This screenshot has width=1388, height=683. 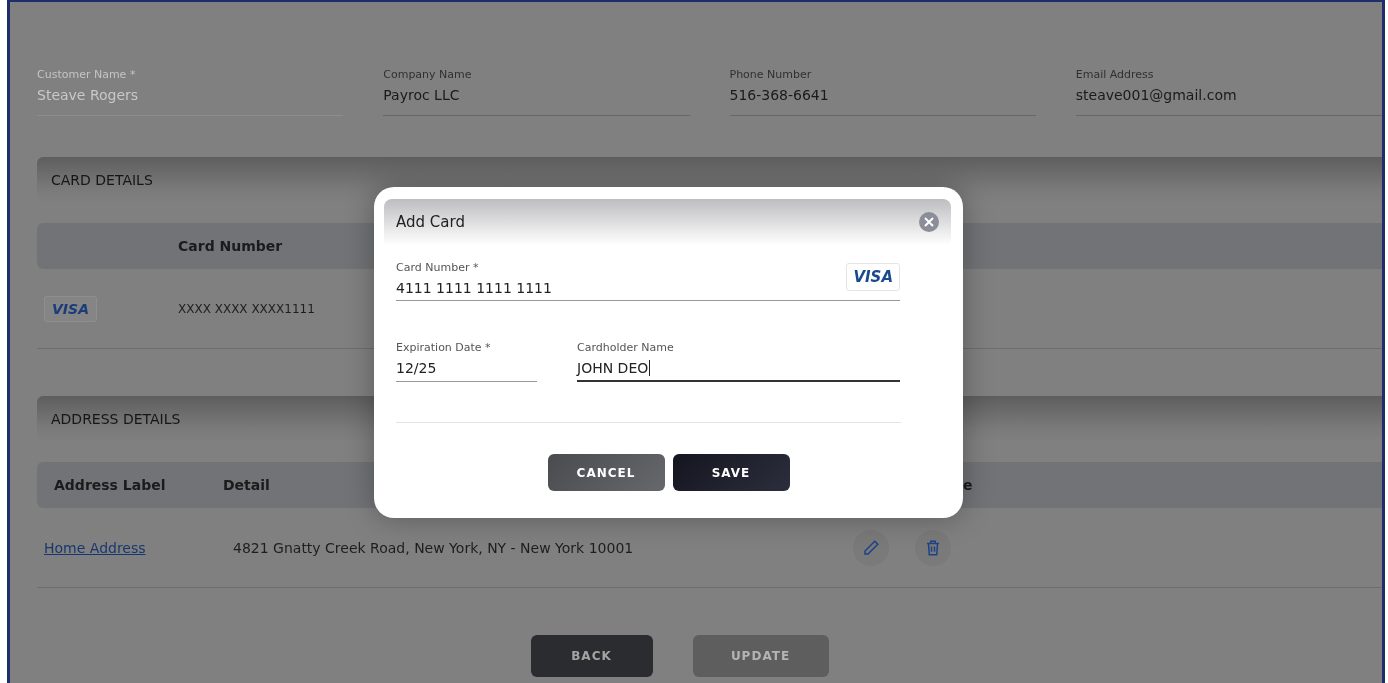 What do you see at coordinates (417, 368) in the screenshot?
I see `field-value: 12/25` at bounding box center [417, 368].